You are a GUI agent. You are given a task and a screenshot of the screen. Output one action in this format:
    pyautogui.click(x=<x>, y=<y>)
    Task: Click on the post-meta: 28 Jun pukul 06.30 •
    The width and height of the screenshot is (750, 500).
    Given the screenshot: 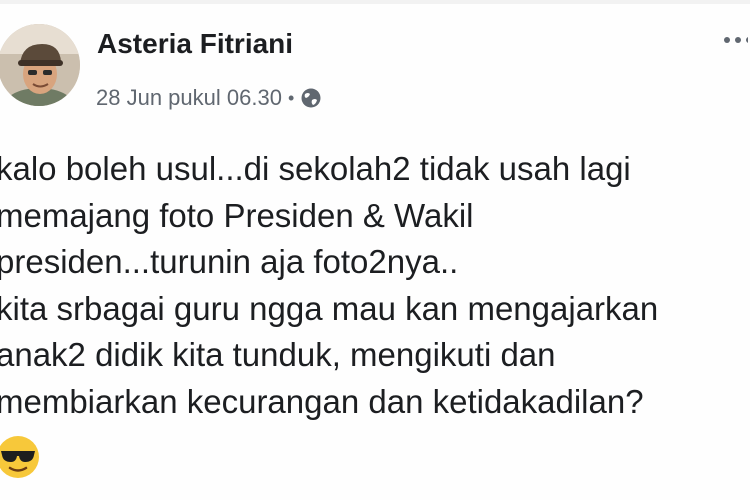 What is the action you would take?
    pyautogui.click(x=209, y=98)
    